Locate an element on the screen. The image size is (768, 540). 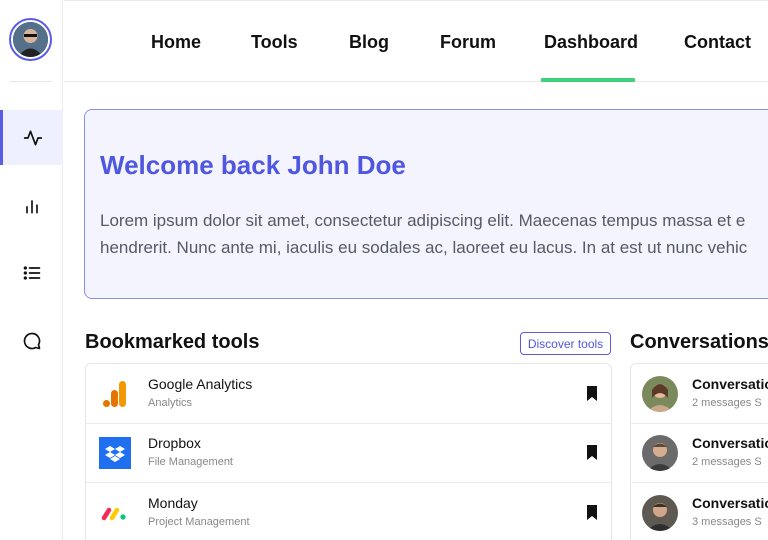
tool-row-dropbox: Dropbox File Management is located at coordinates (348, 453).